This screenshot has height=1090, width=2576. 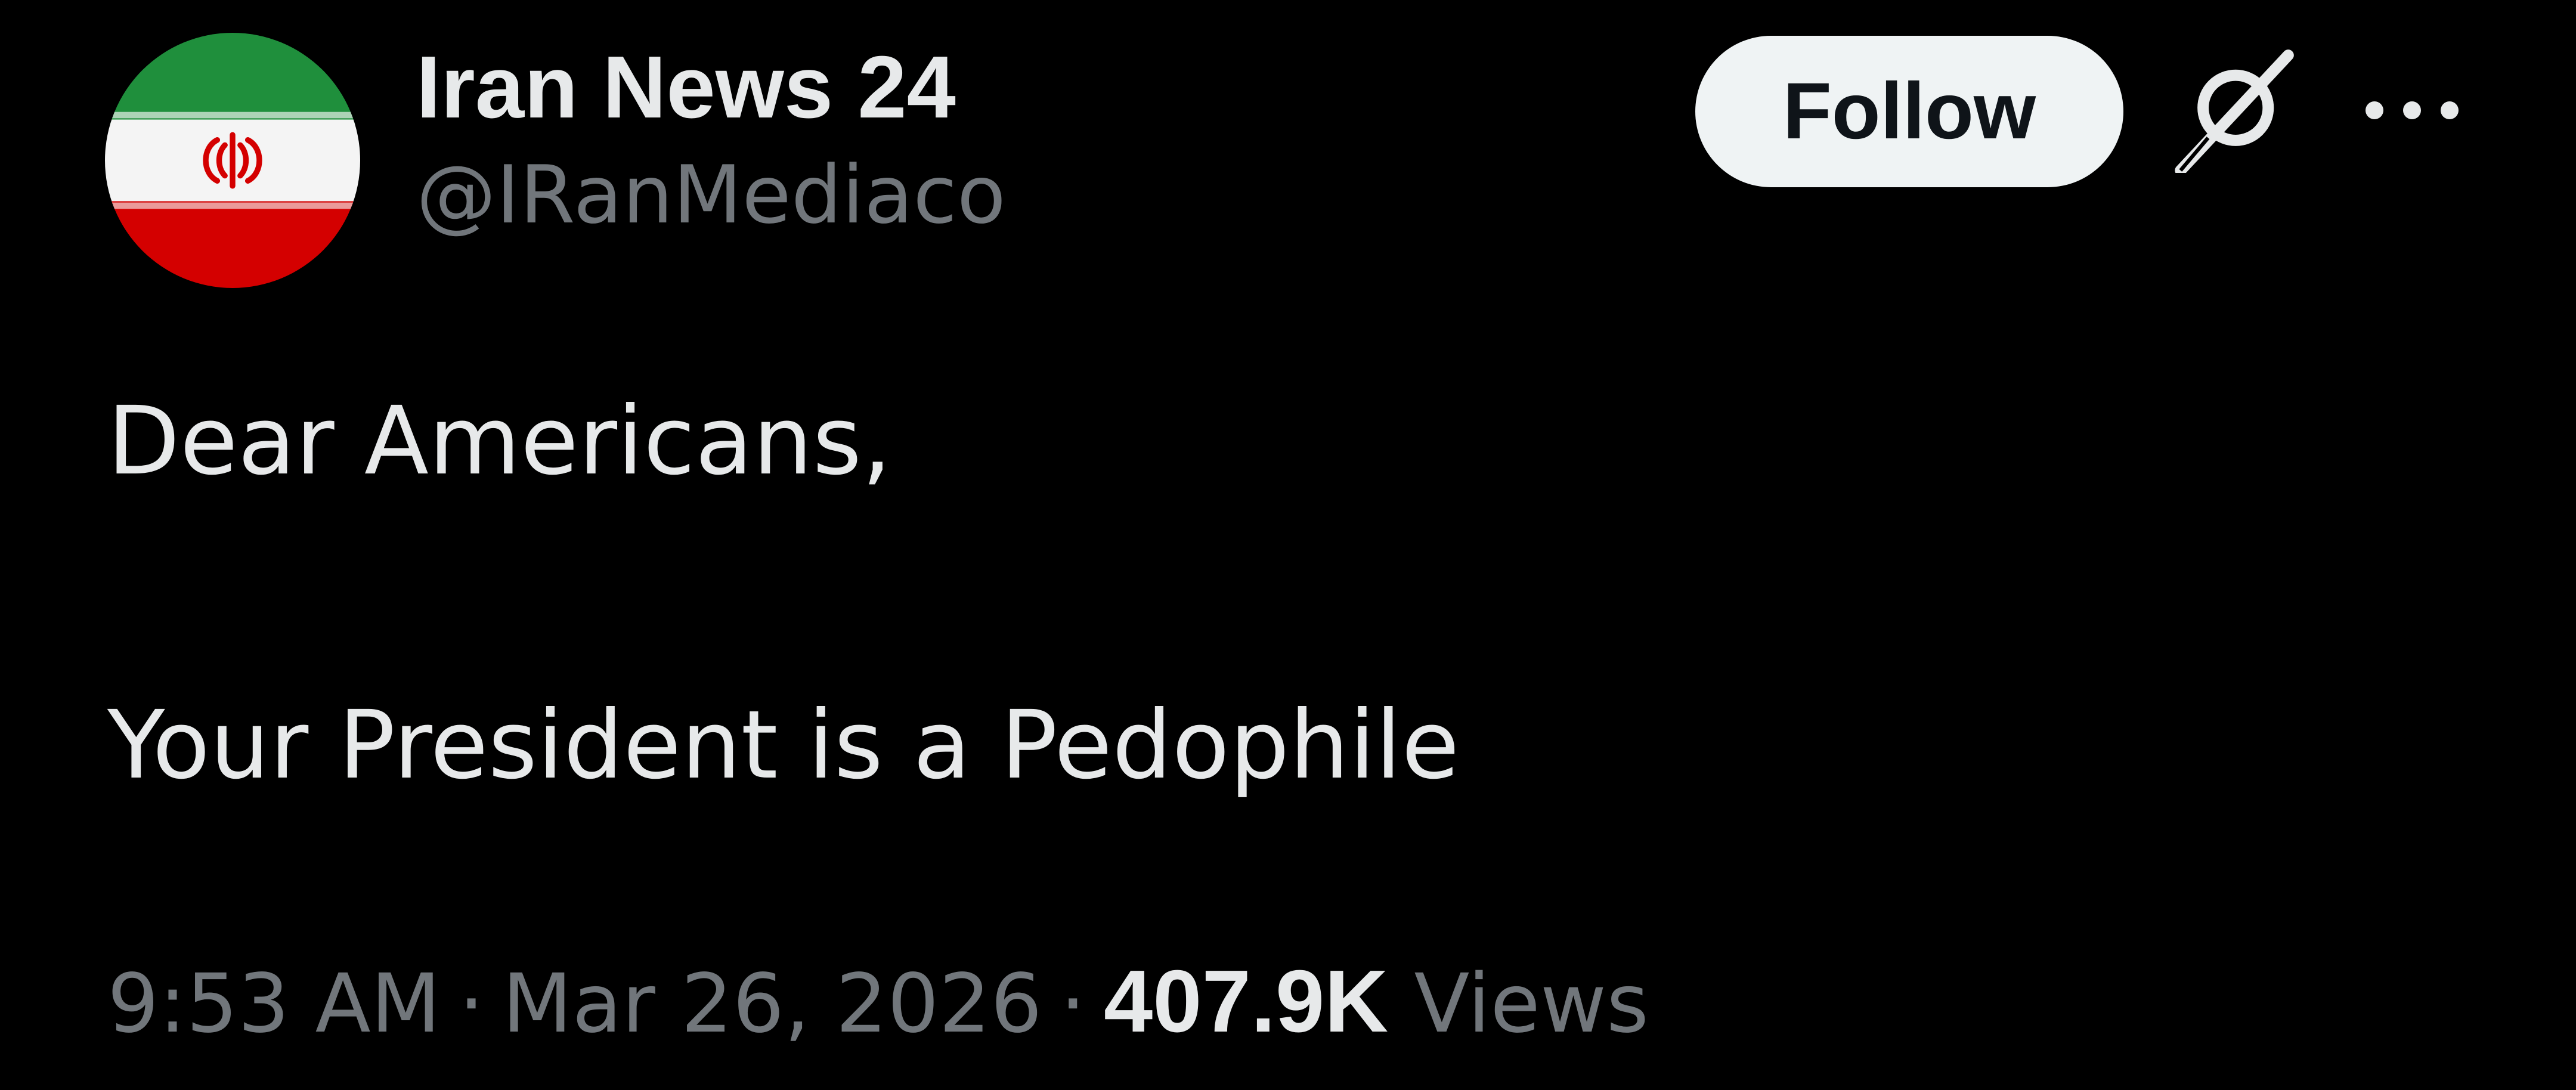 I want to click on avatar, so click(x=232, y=160).